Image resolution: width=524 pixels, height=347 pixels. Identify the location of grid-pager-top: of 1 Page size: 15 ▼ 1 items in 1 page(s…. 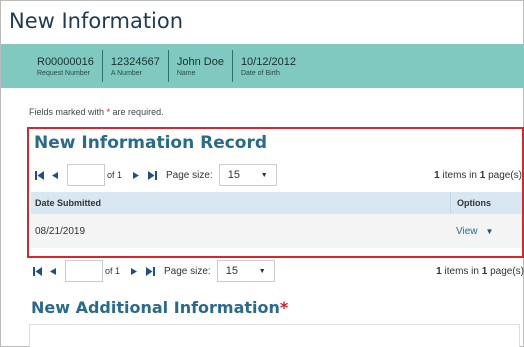
(276, 175).